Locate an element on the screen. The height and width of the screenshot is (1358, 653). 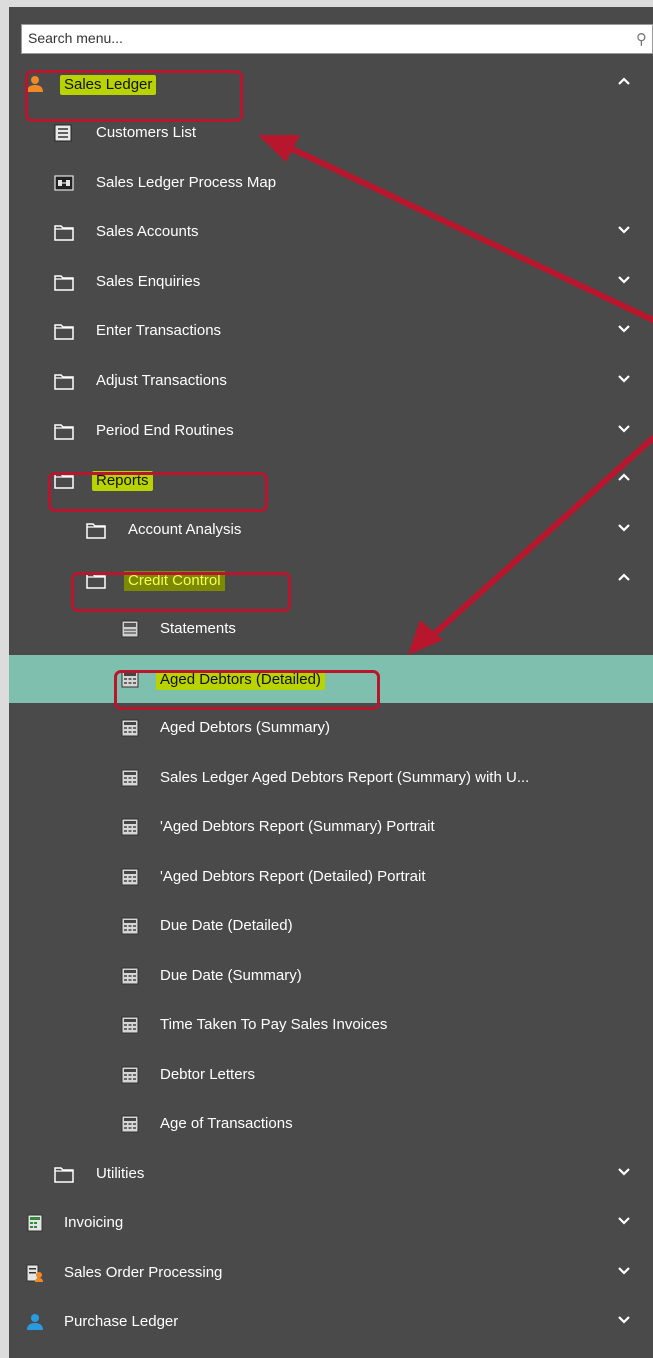
arrow-to-aged-debtors is located at coordinates (541, 537).